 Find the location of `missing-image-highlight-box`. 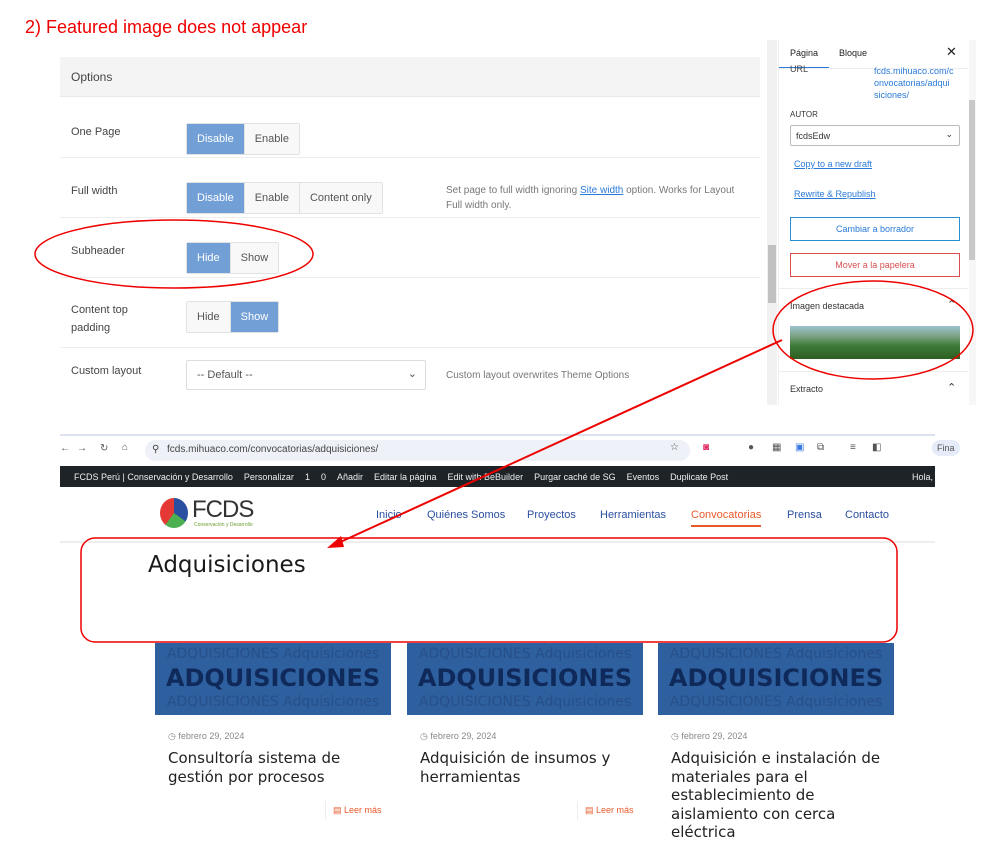

missing-image-highlight-box is located at coordinates (489, 590).